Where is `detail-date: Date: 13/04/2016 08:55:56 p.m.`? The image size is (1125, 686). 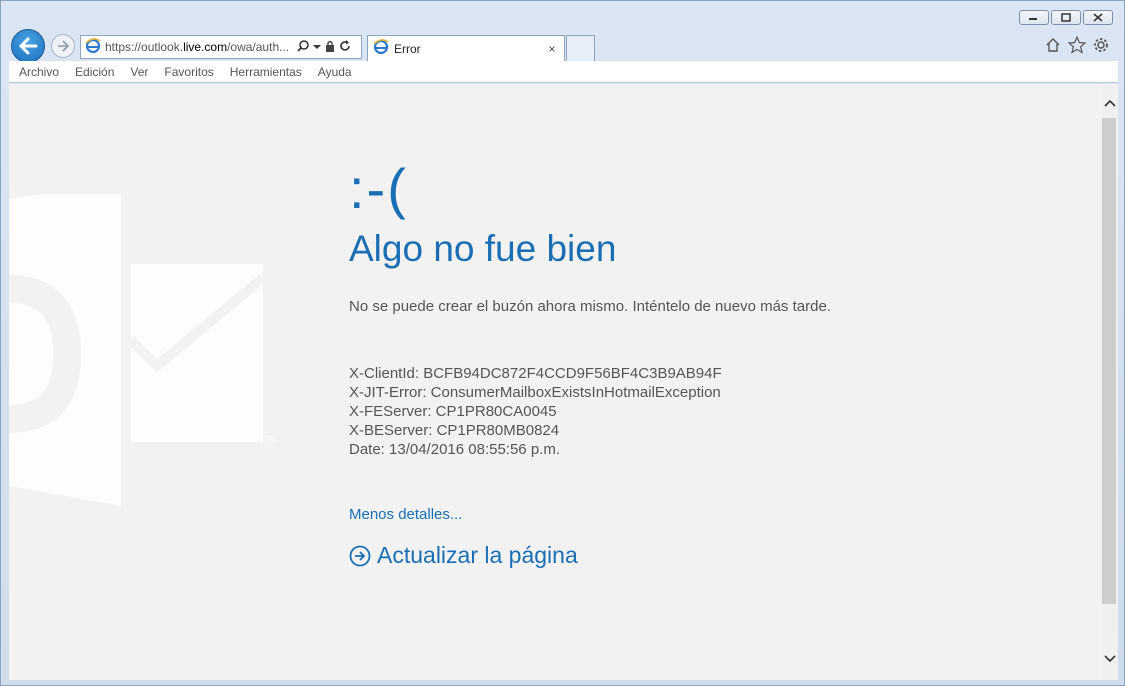
detail-date: Date: 13/04/2016 08:55:56 p.m. is located at coordinates (454, 449).